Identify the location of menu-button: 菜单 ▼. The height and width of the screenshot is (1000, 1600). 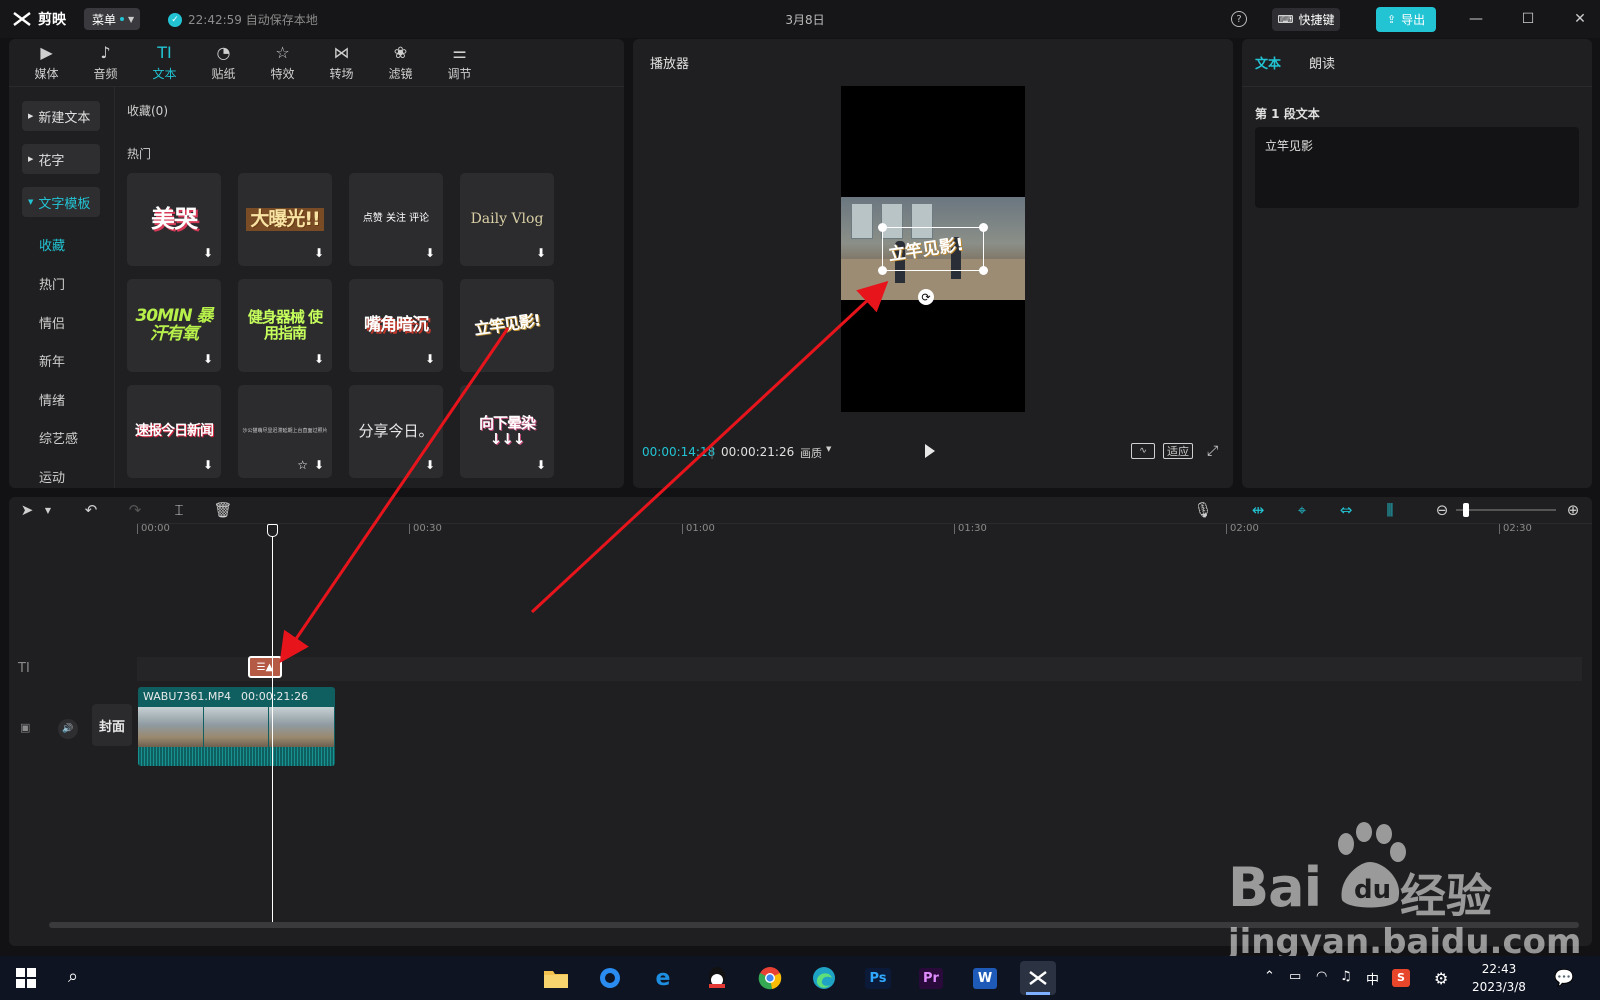
(112, 19).